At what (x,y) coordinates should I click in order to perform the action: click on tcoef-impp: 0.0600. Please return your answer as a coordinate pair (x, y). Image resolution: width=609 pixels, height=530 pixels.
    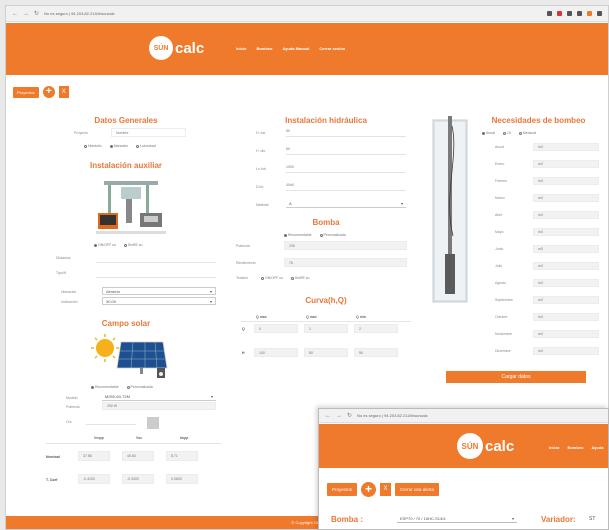
    Looking at the image, I should click on (182, 479).